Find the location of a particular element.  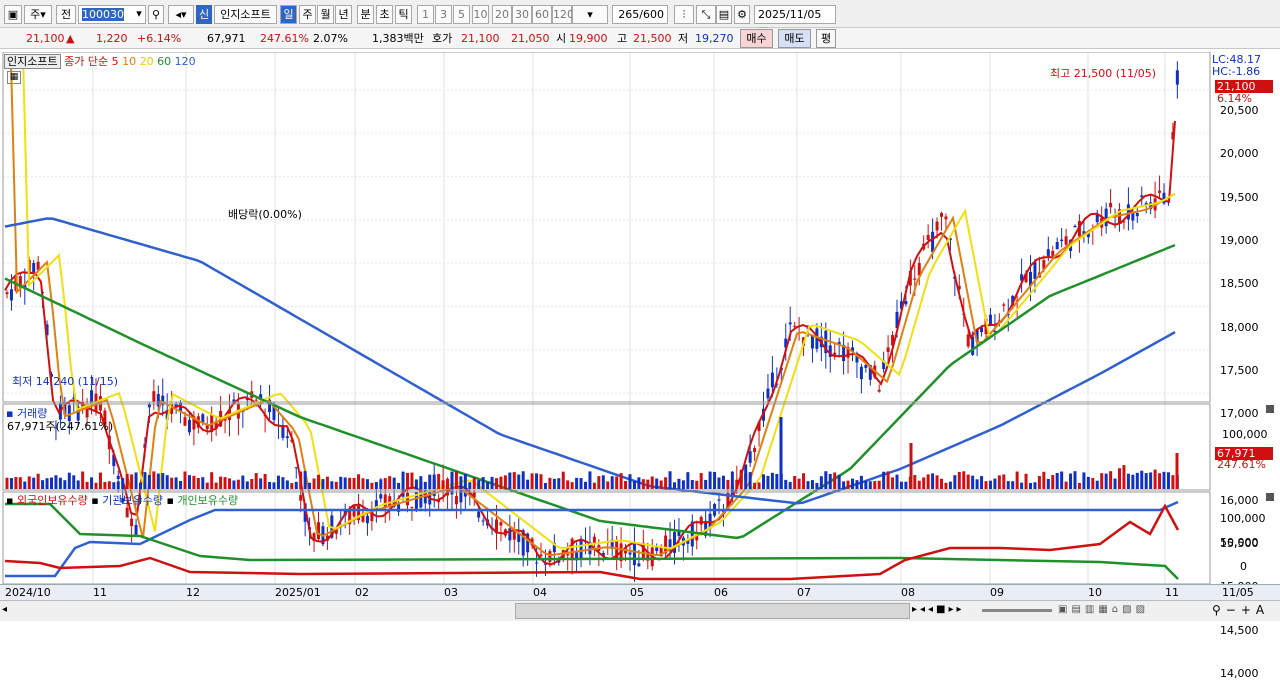

trade-amount: 1,383백만 is located at coordinates (398, 38).